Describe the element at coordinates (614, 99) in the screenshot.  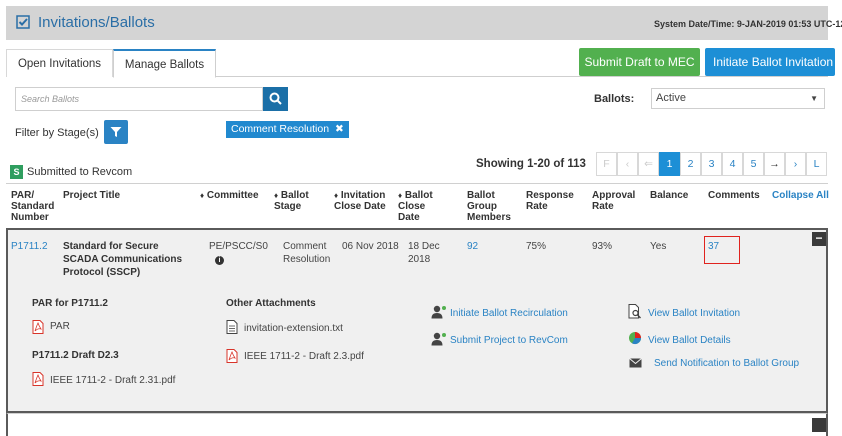
I see `ballots-filter-label: Ballots:` at that location.